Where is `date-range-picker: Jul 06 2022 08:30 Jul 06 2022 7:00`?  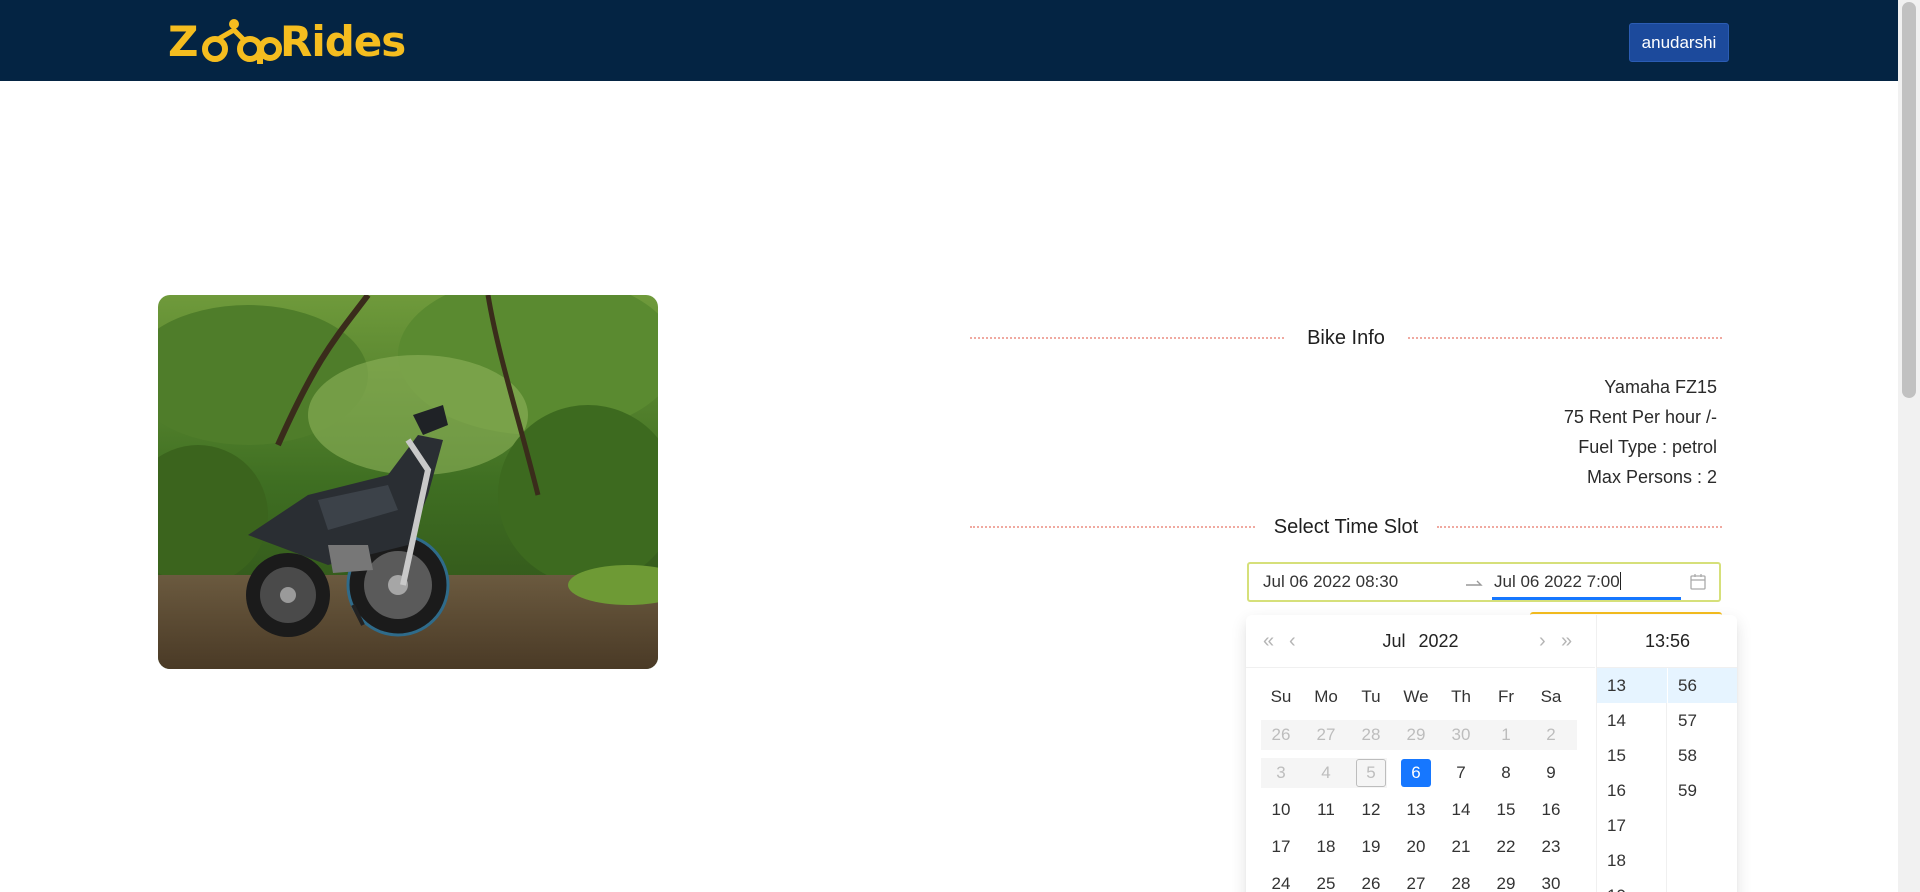 date-range-picker: Jul 06 2022 08:30 Jul 06 2022 7:00 is located at coordinates (1484, 582).